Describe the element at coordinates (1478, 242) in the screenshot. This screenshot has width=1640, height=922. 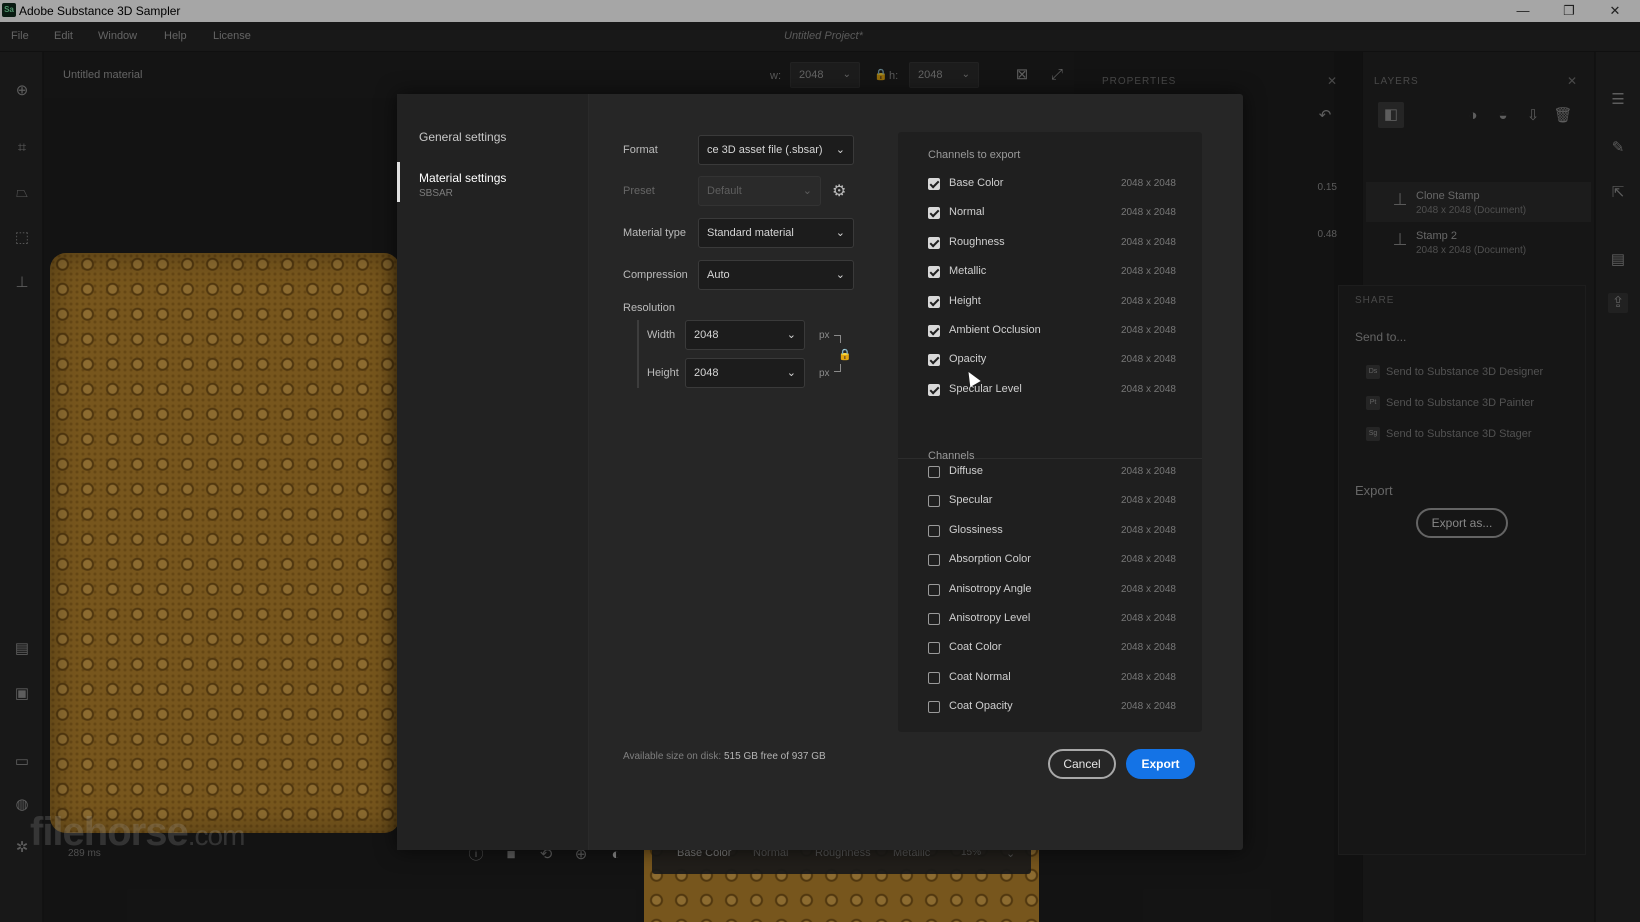
I see `layer-row: ⊥ Stamp 2 2048 x 2048 (Document)` at that location.